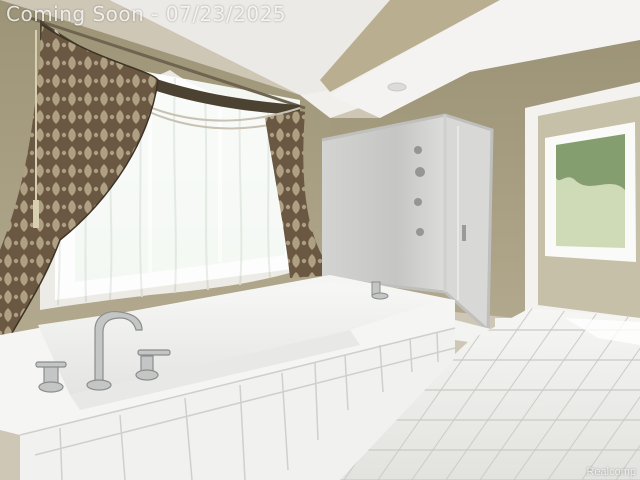 The image size is (640, 480). Describe the element at coordinates (36, 214) in the screenshot. I see `curtain-tassel` at that location.